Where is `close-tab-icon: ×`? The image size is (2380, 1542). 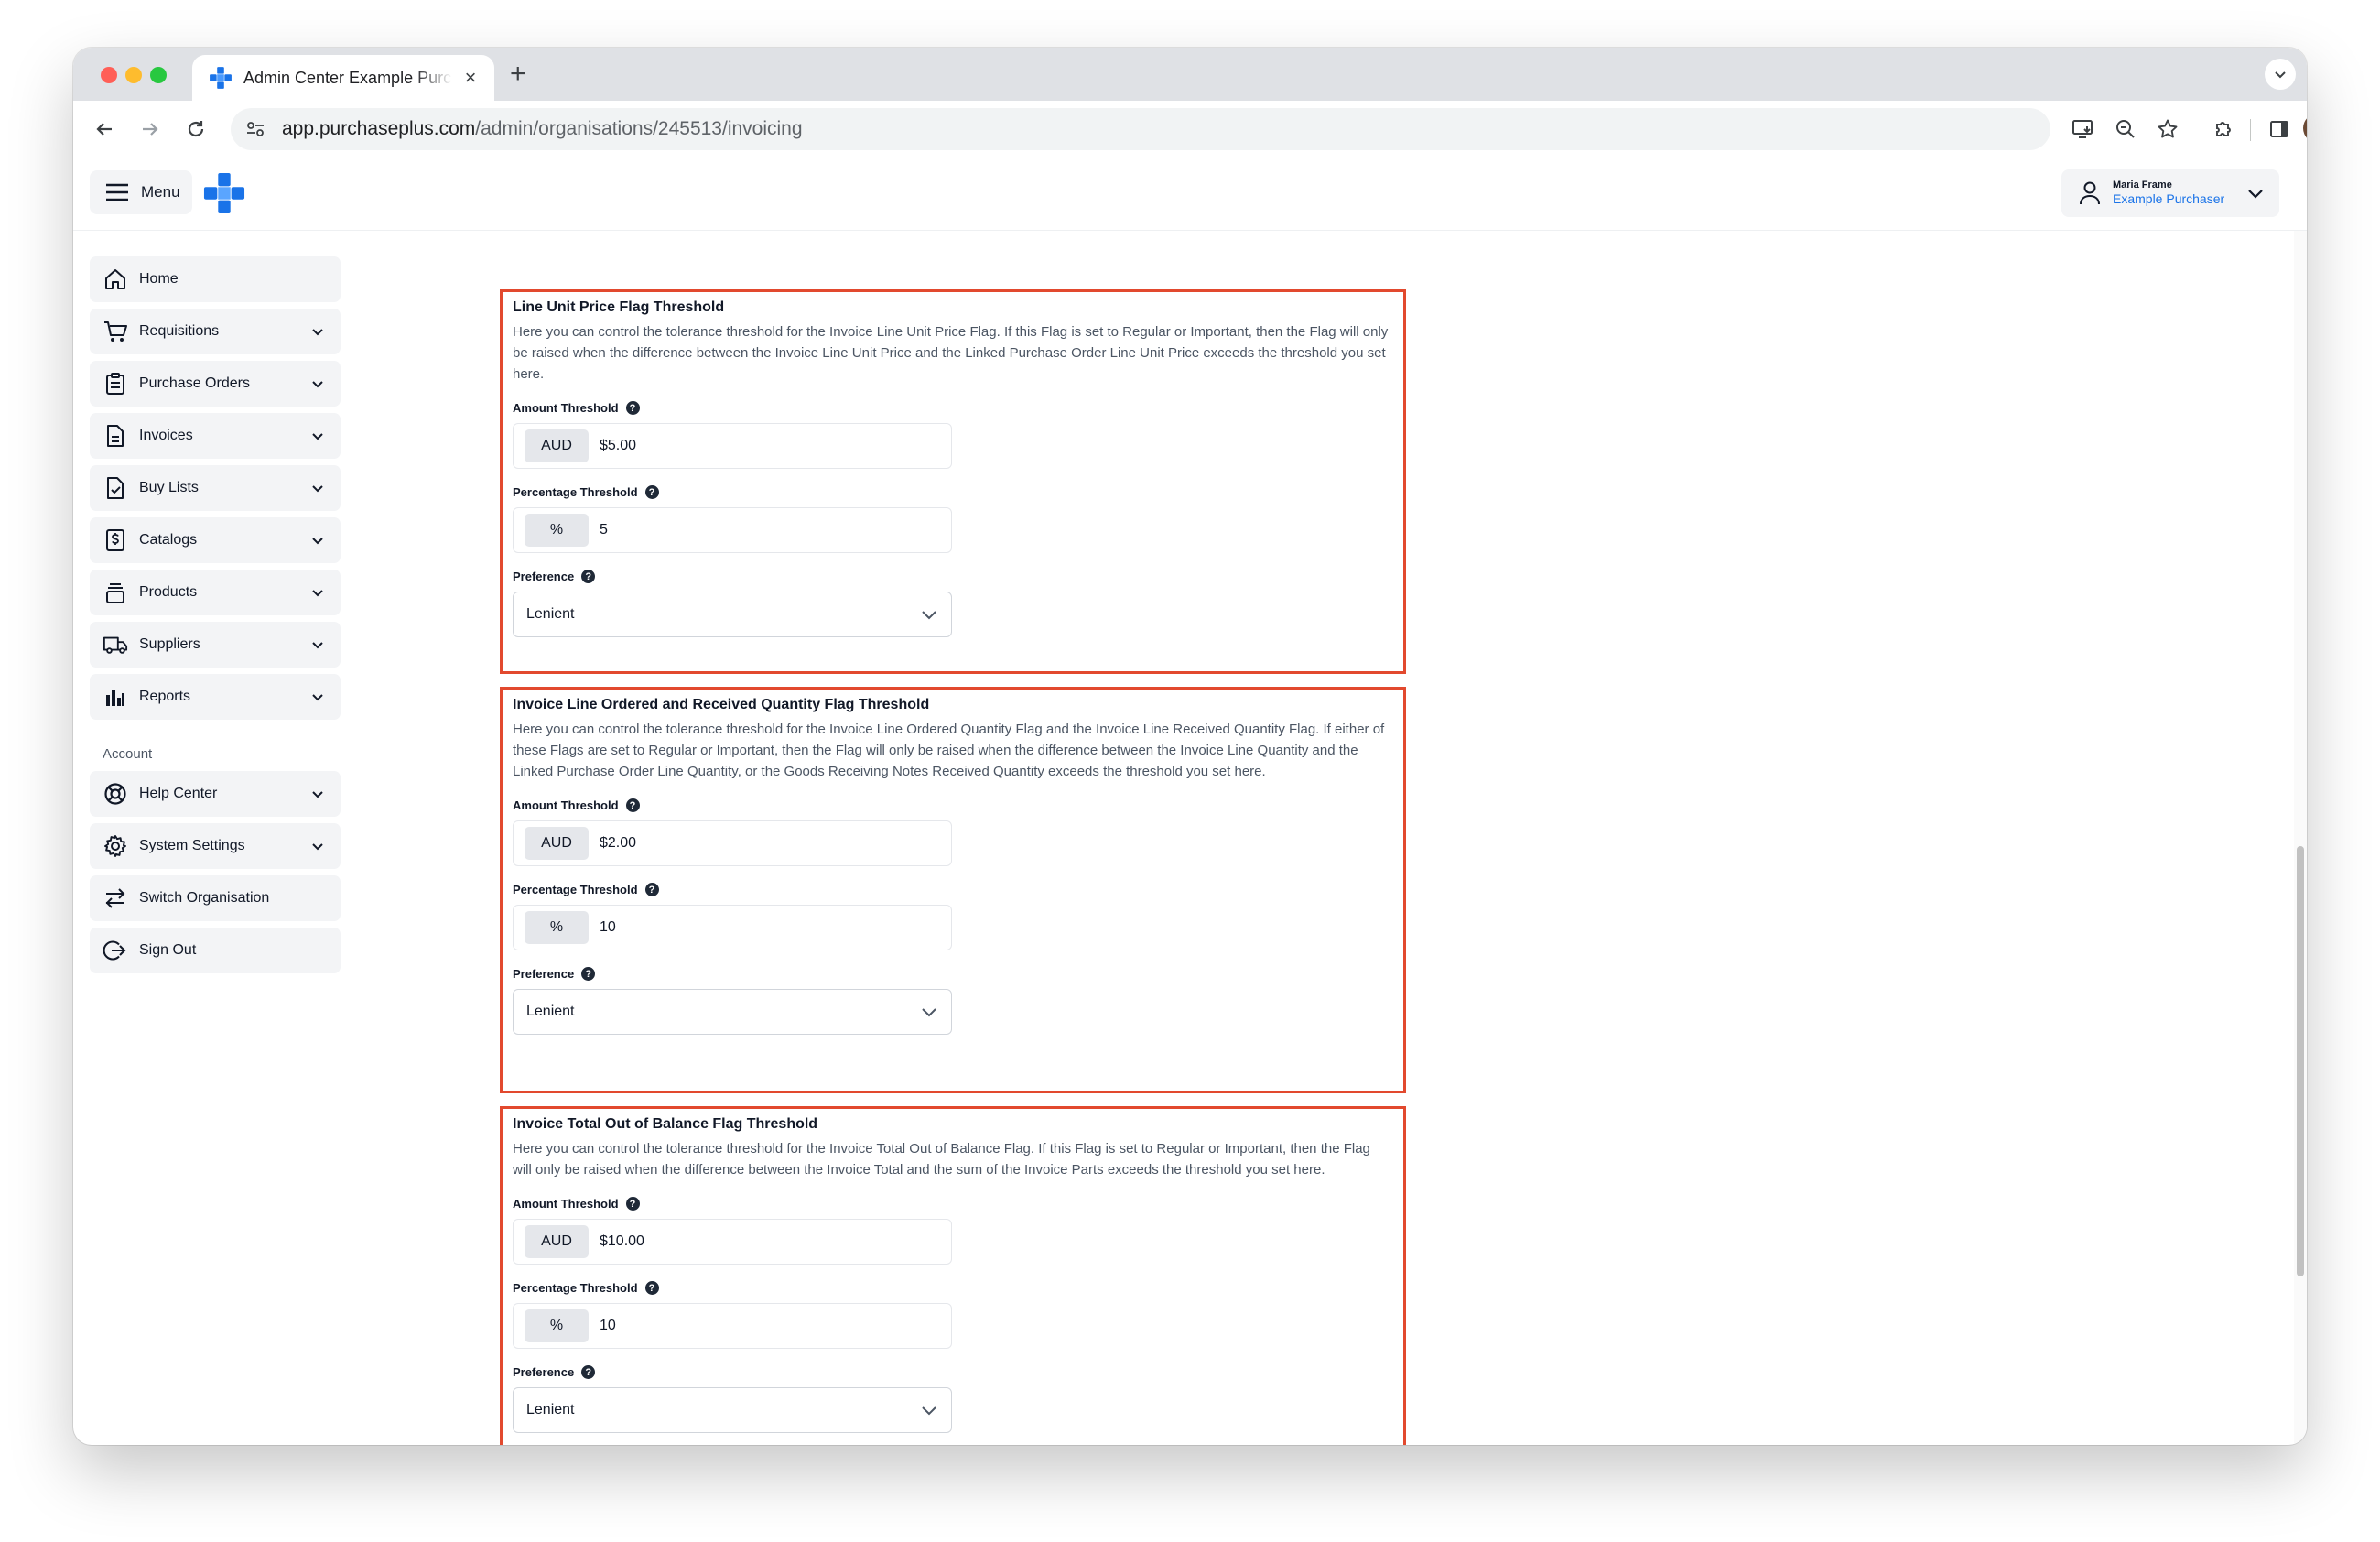
close-tab-icon: × is located at coordinates (470, 78).